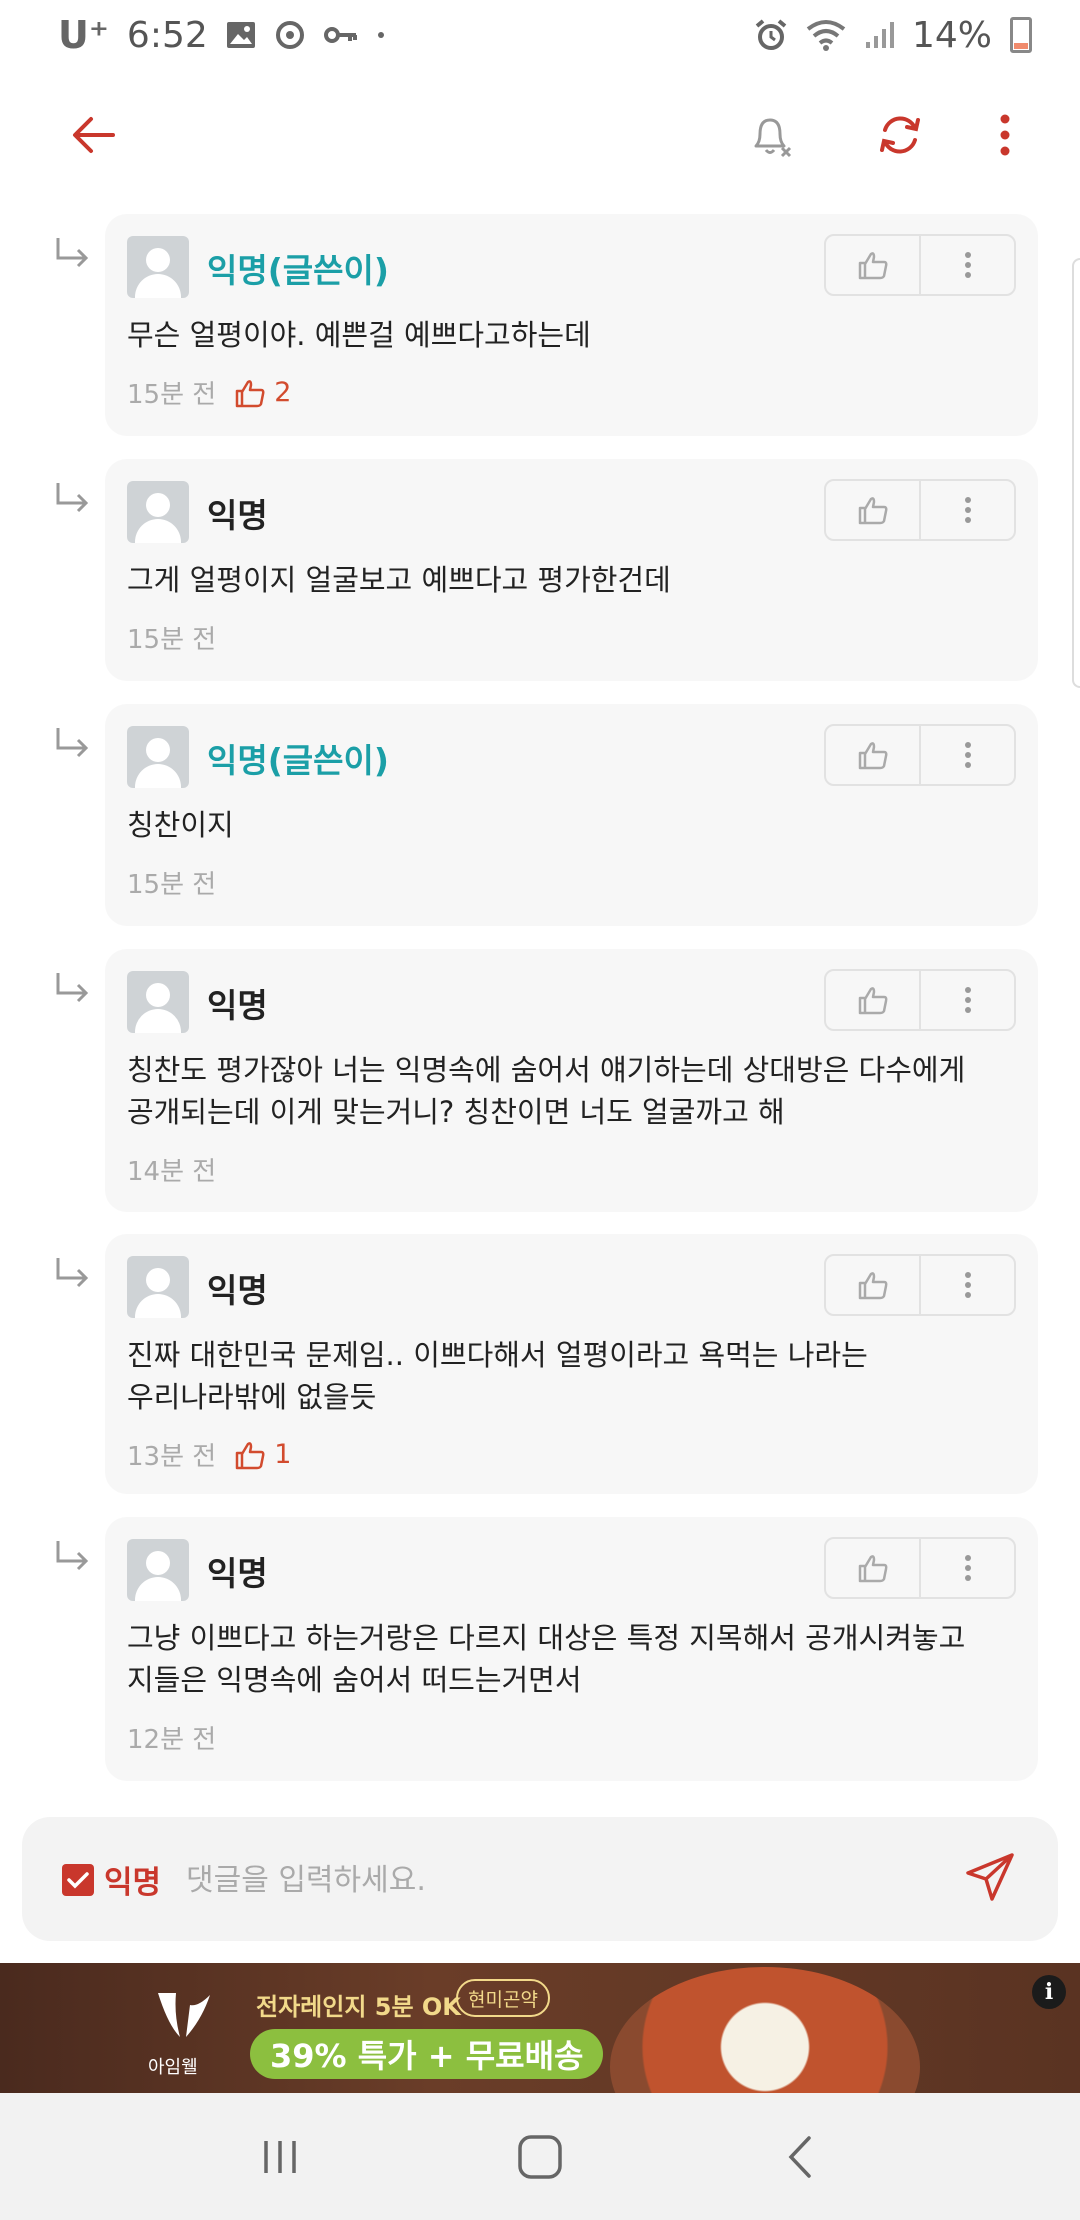  I want to click on comment-card: 익명(글쓴이) 칭찬이지 15분 전, so click(571, 815).